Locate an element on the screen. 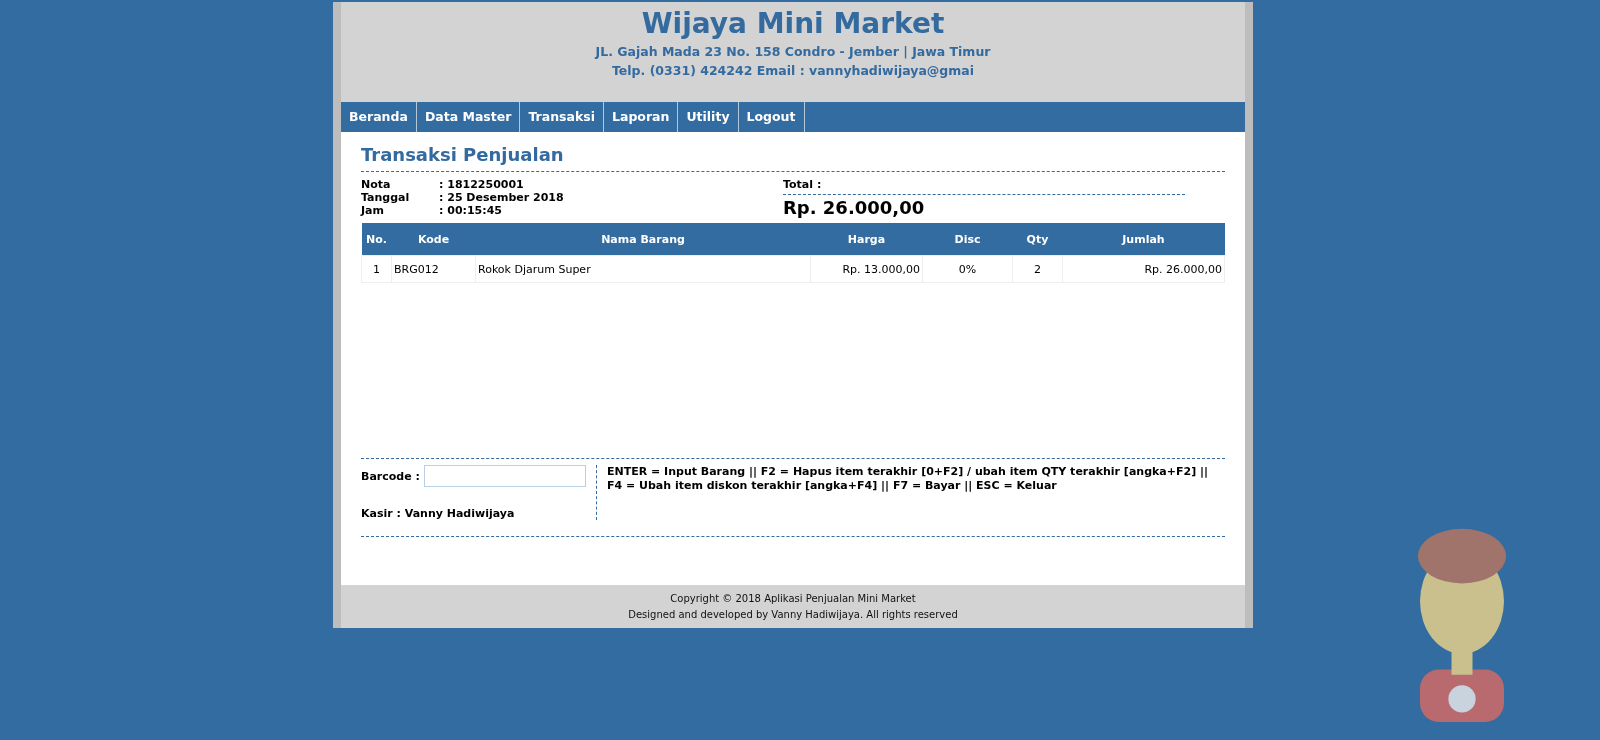 This screenshot has height=740, width=1600. column-header: Nama Barang is located at coordinates (643, 239).